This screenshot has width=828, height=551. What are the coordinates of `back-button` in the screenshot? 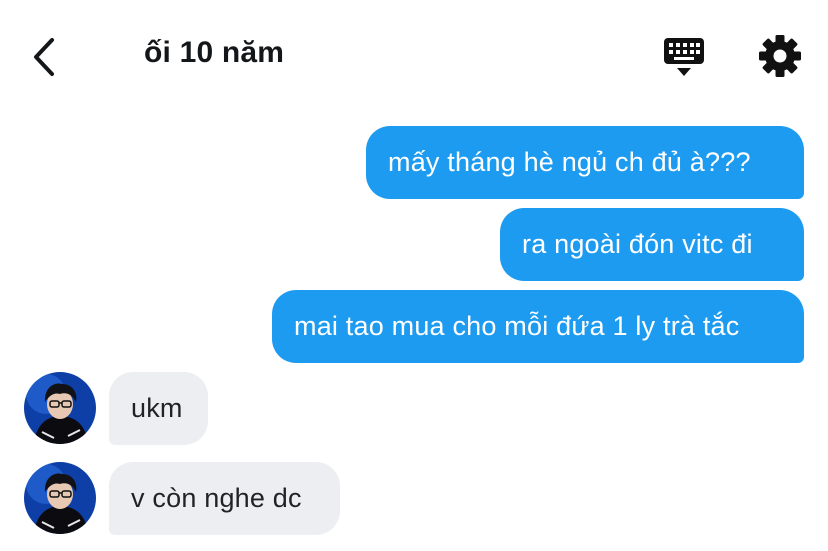 It's located at (46, 57).